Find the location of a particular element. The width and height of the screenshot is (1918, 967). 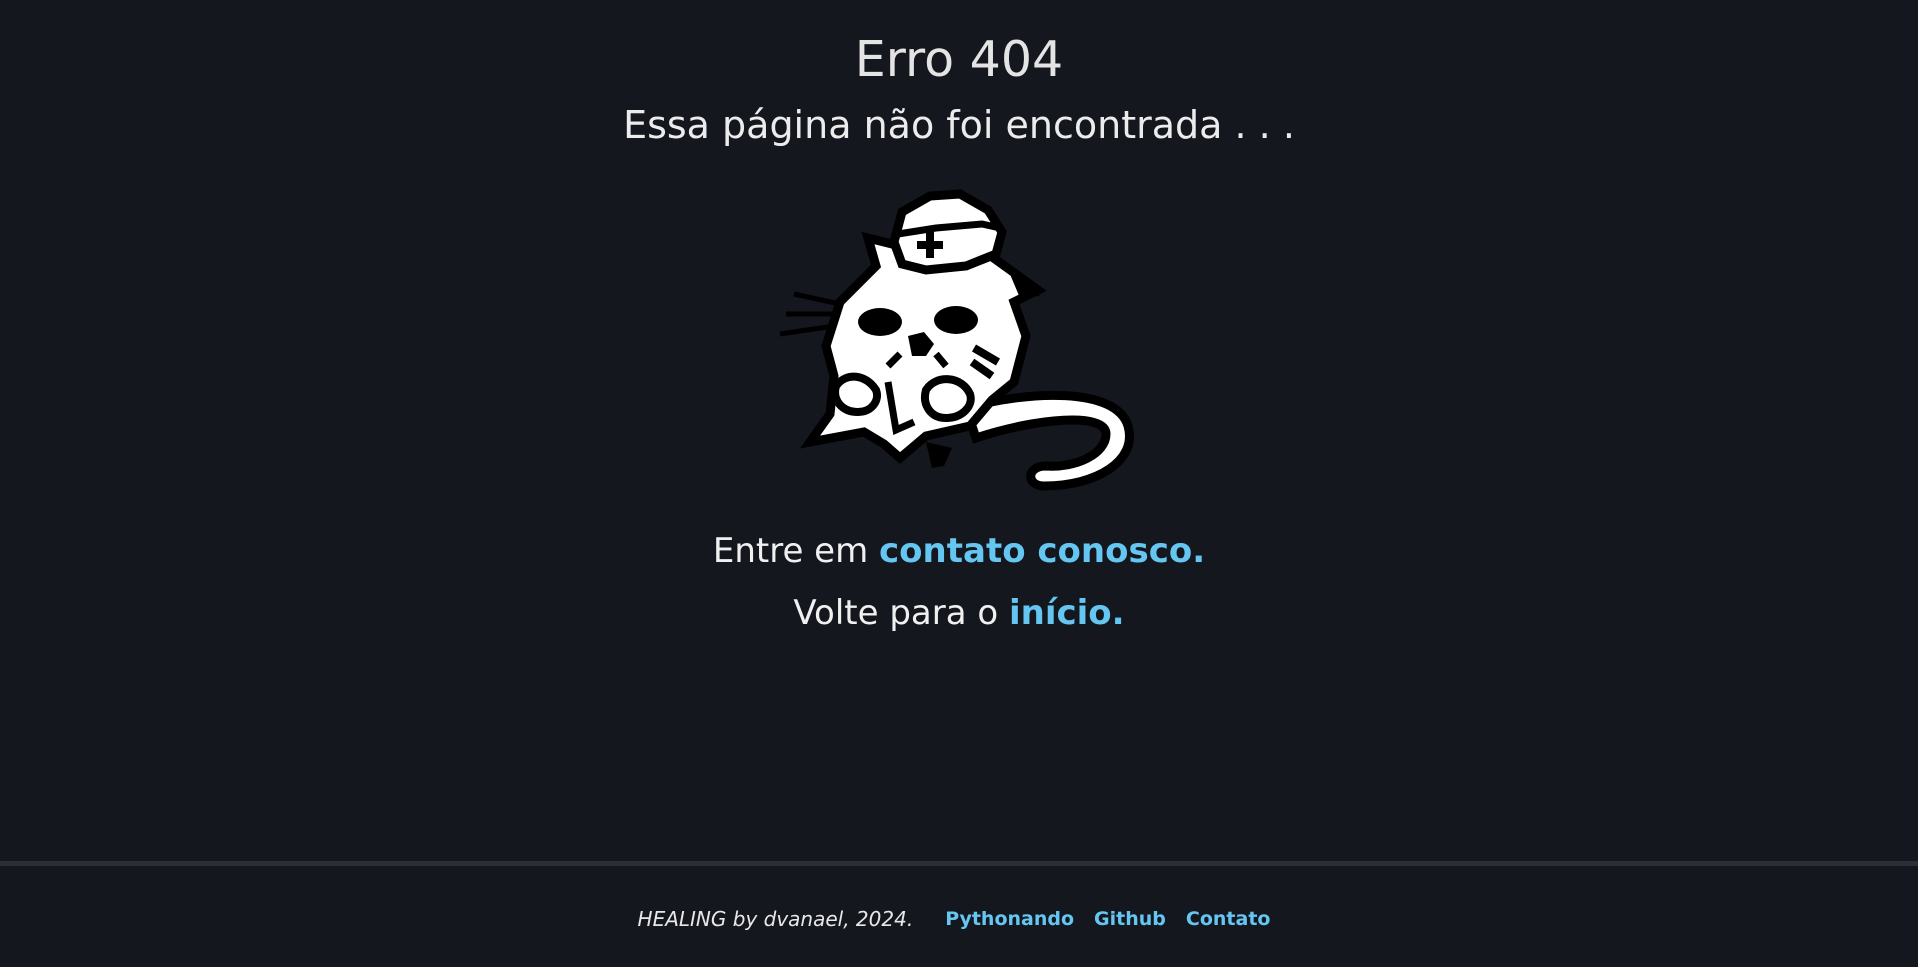

page-subtitle: Essa página não foi encontrada . . . is located at coordinates (959, 125).